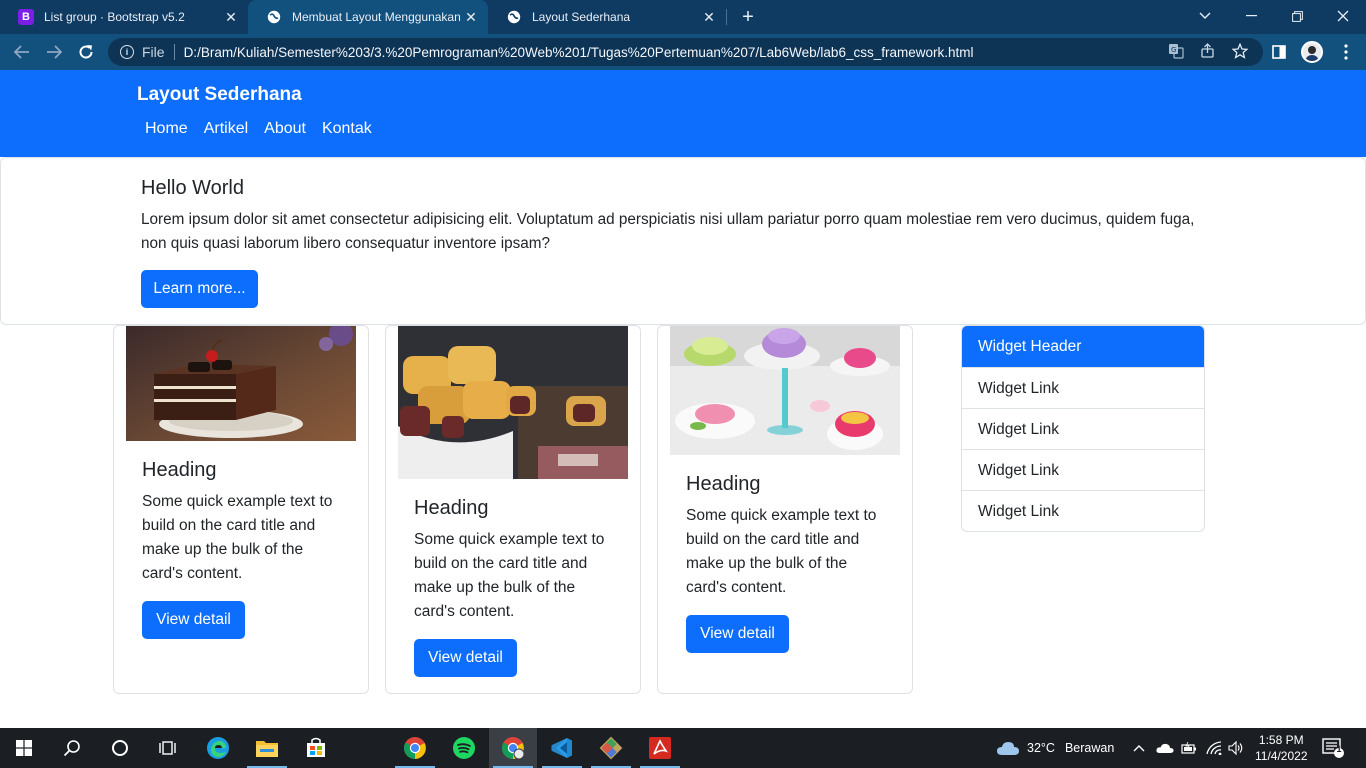 The image size is (1366, 768). Describe the element at coordinates (513, 402) in the screenshot. I see `pineapple-tart-photo` at that location.